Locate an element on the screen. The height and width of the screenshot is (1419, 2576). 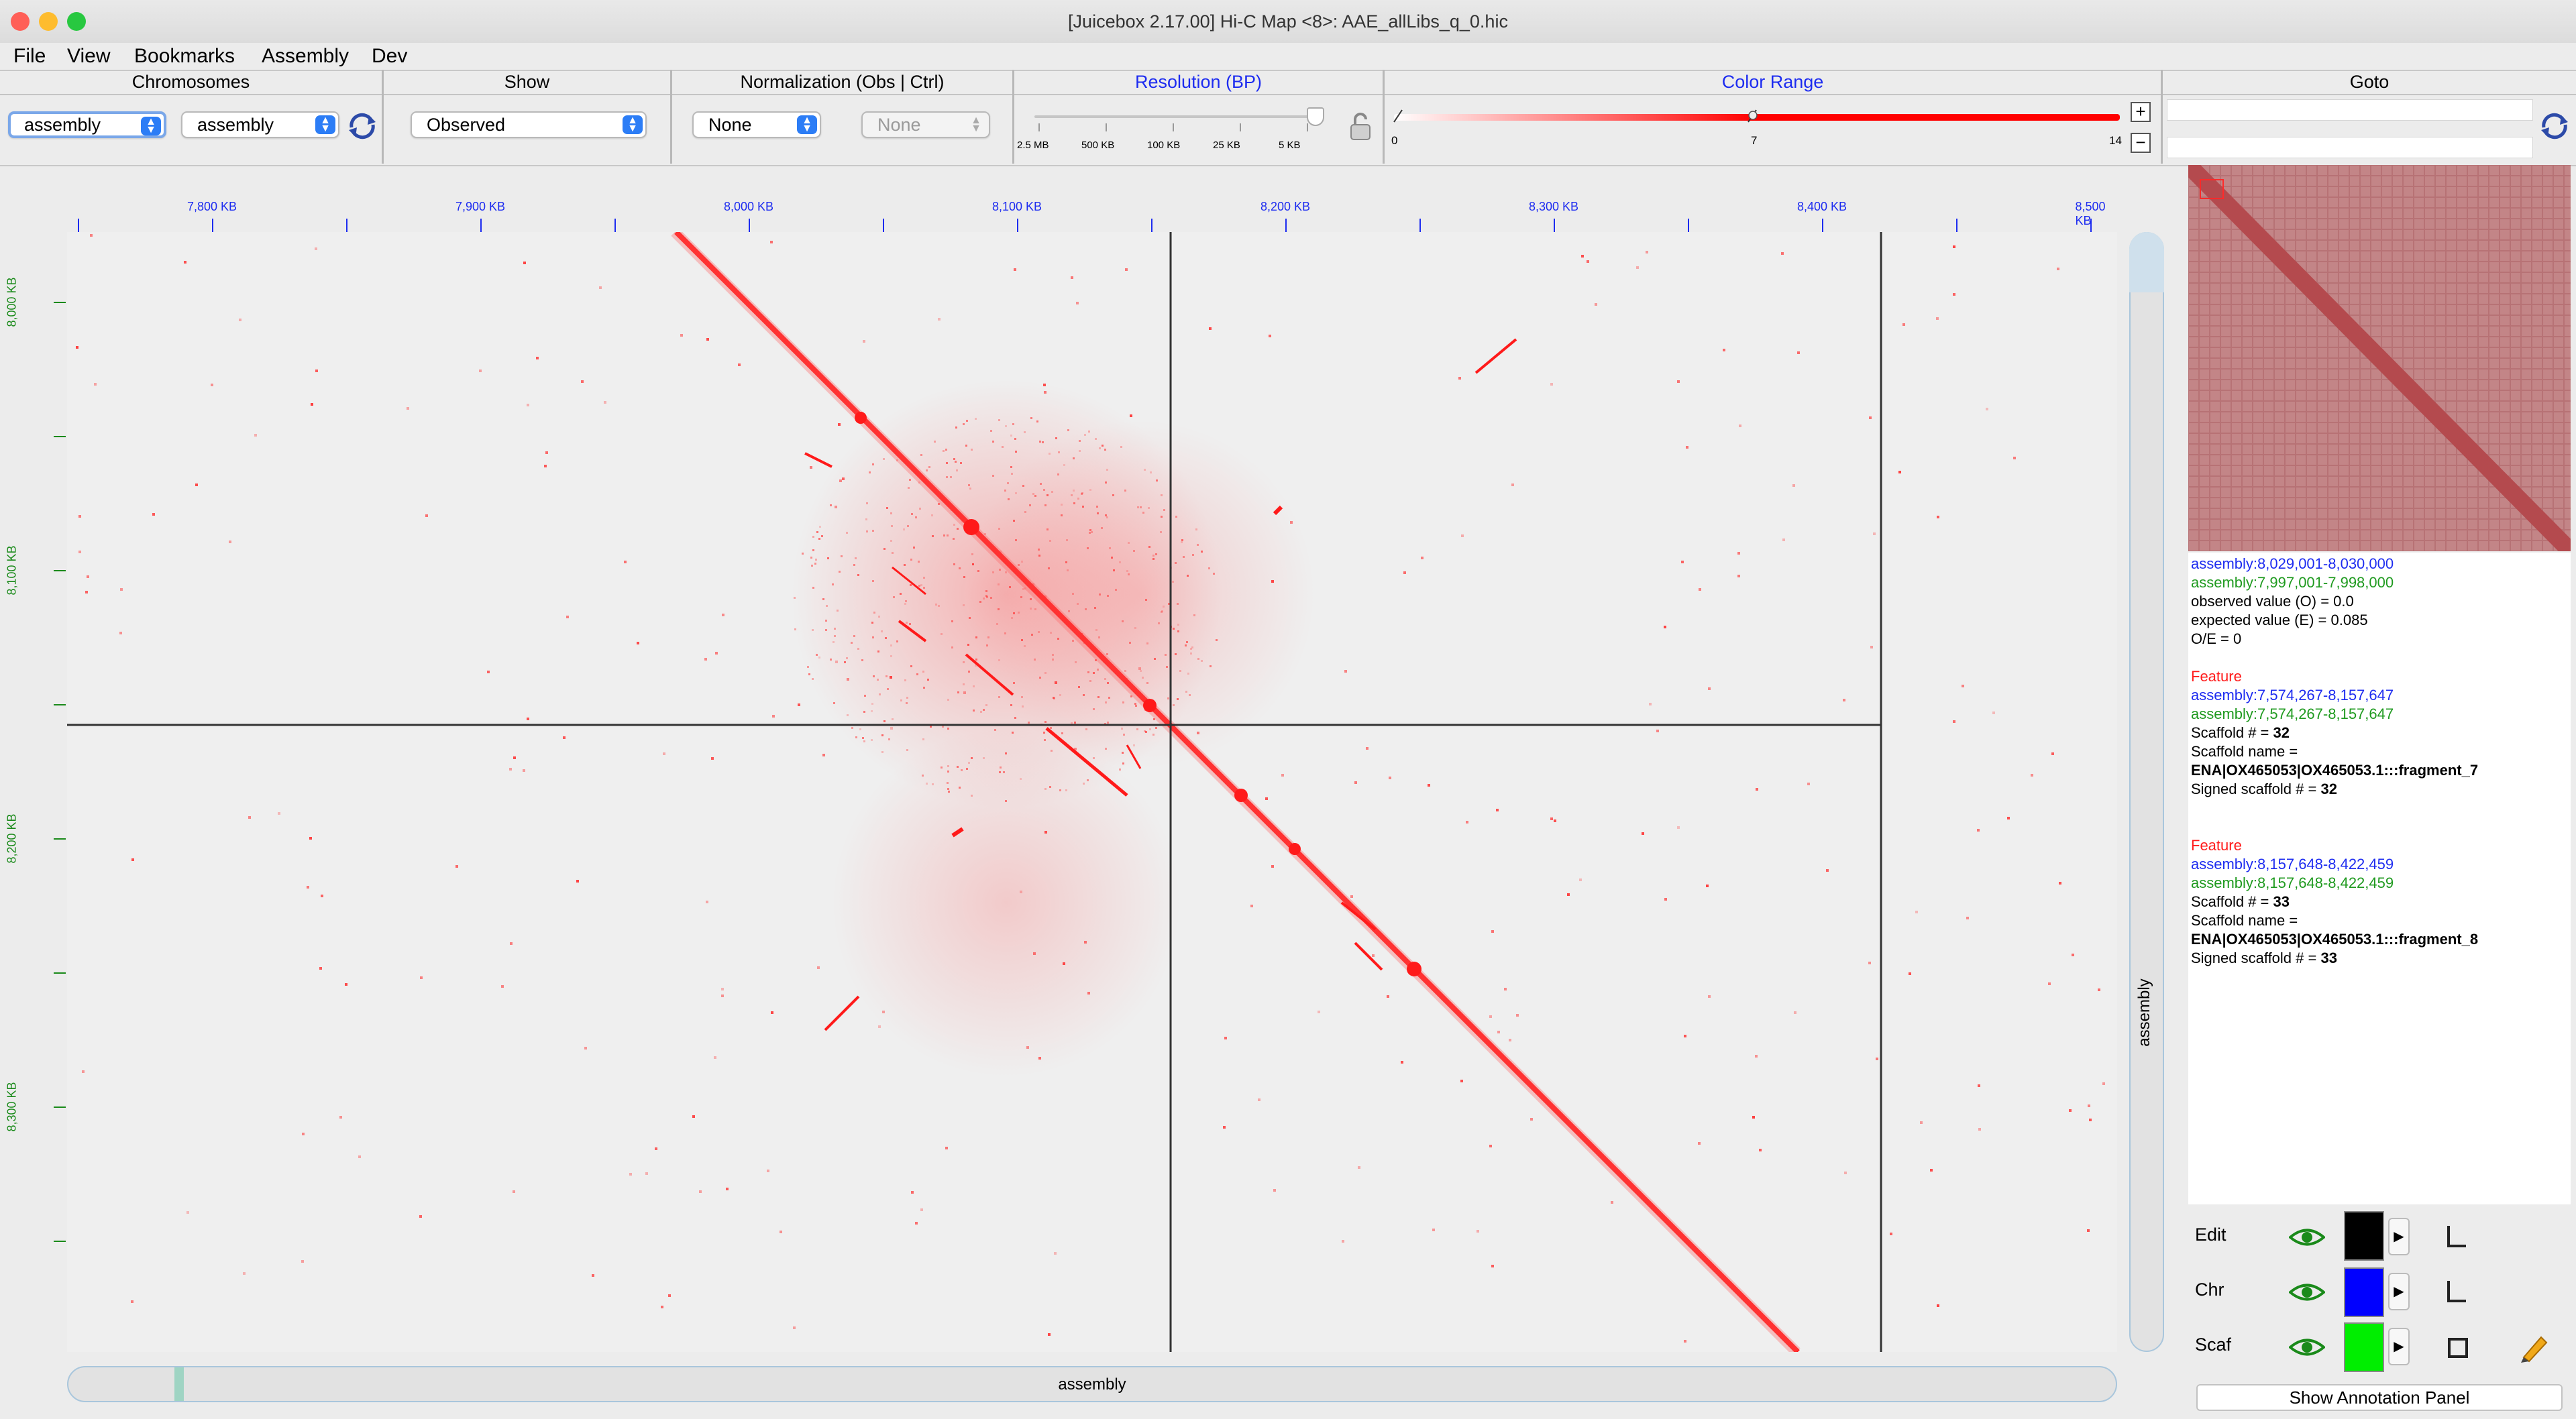
vertical-scrollbar: assembly is located at coordinates (2147, 792).